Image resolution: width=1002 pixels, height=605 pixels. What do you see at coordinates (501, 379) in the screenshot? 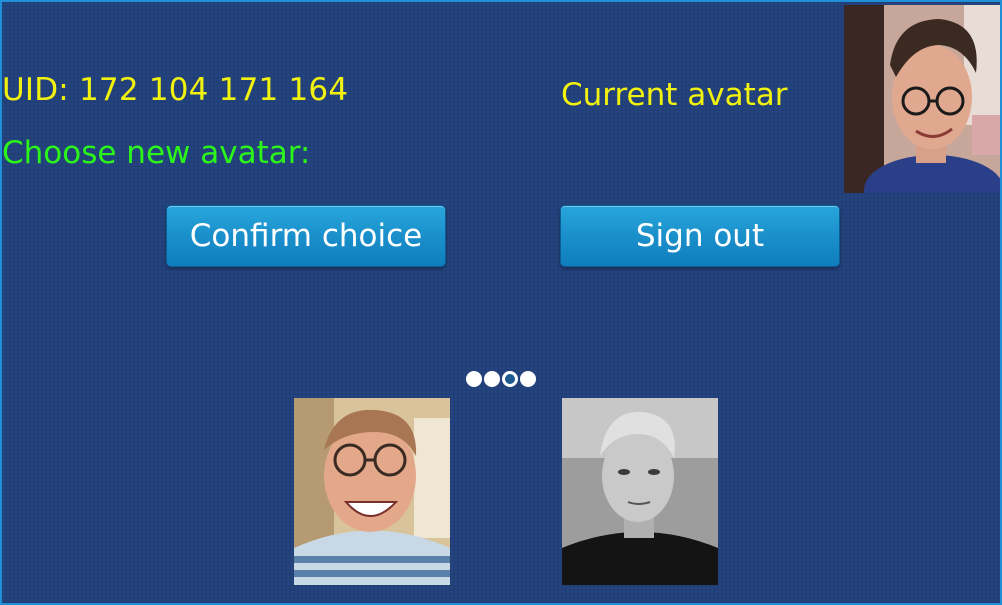
I see `carousel-pagination` at bounding box center [501, 379].